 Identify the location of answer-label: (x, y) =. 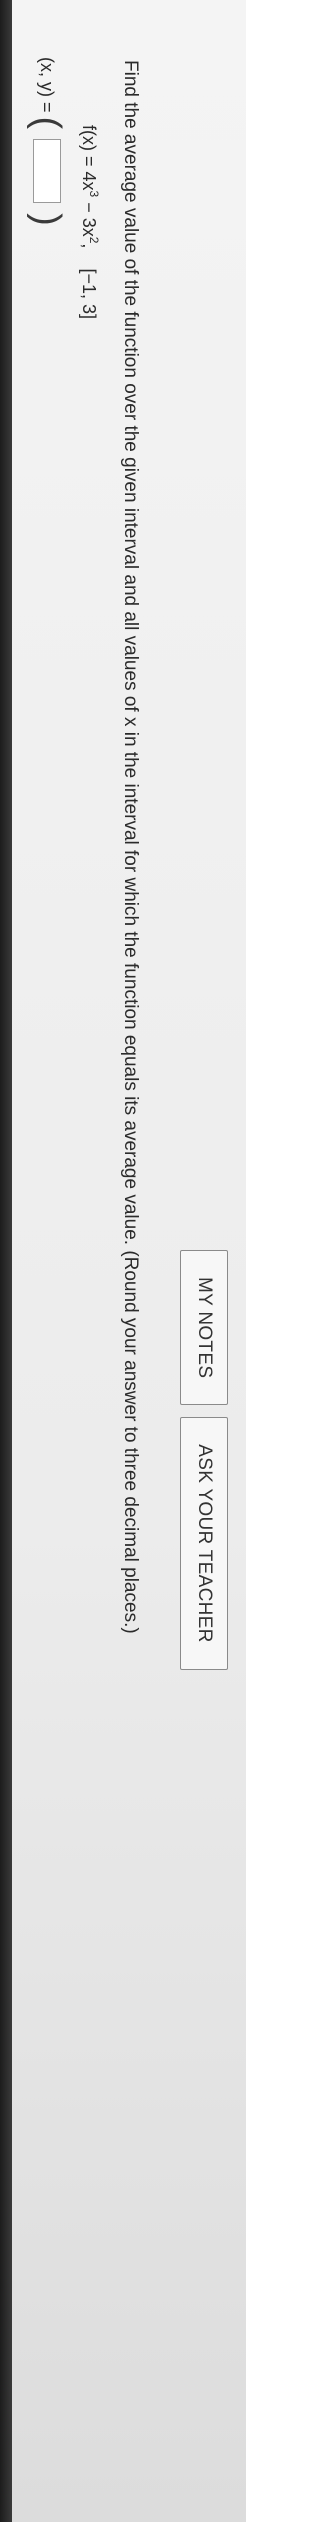
(47, 85).